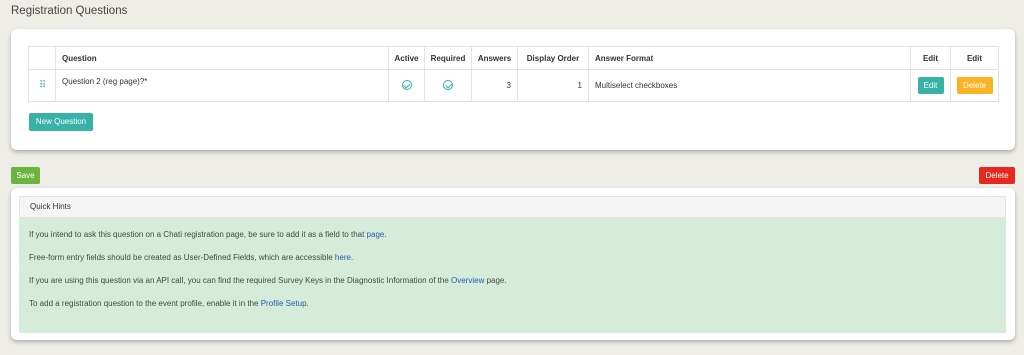 Image resolution: width=1024 pixels, height=355 pixels. I want to click on hint-link-here: here, so click(343, 257).